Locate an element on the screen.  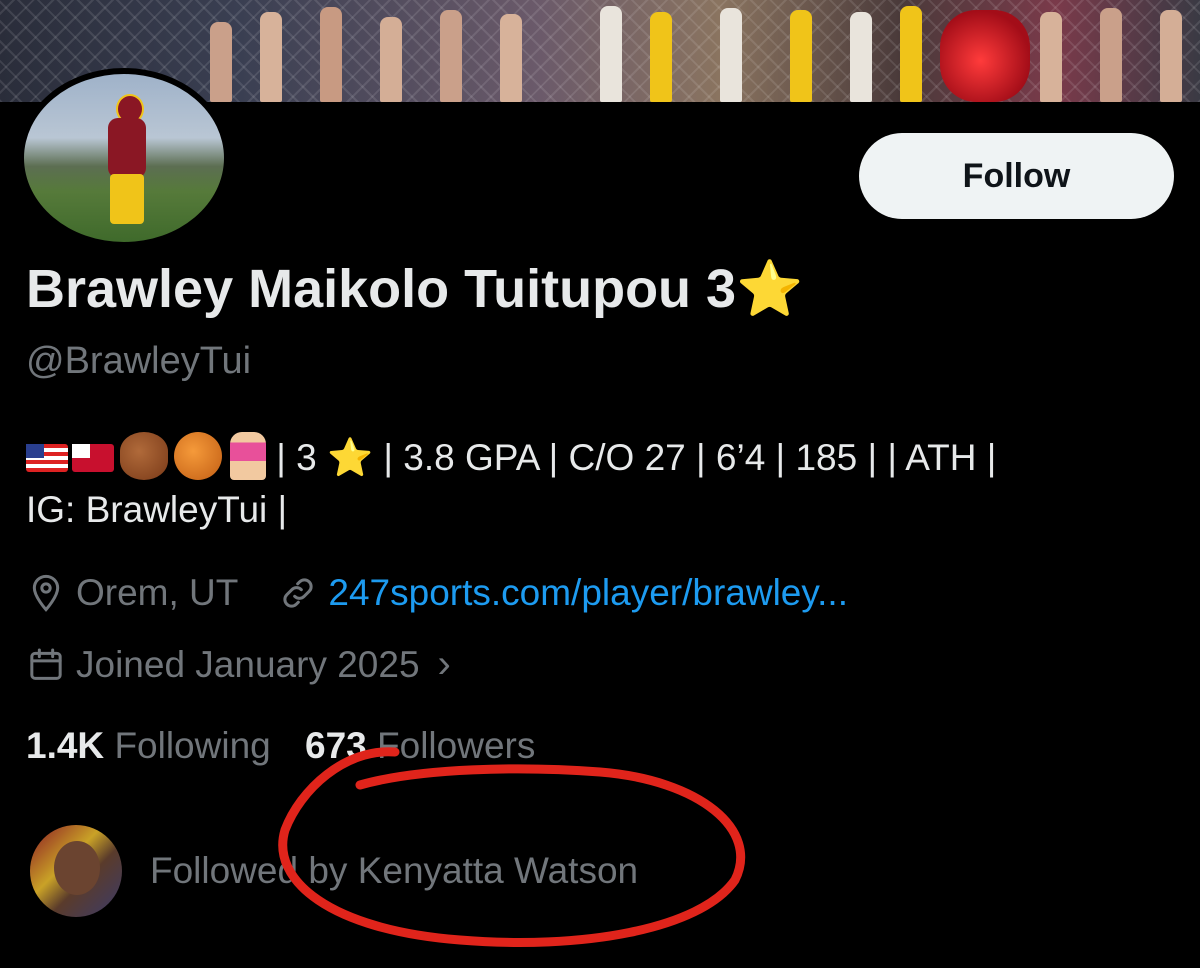
star-emoji: ⭐ is located at coordinates (770, 289).